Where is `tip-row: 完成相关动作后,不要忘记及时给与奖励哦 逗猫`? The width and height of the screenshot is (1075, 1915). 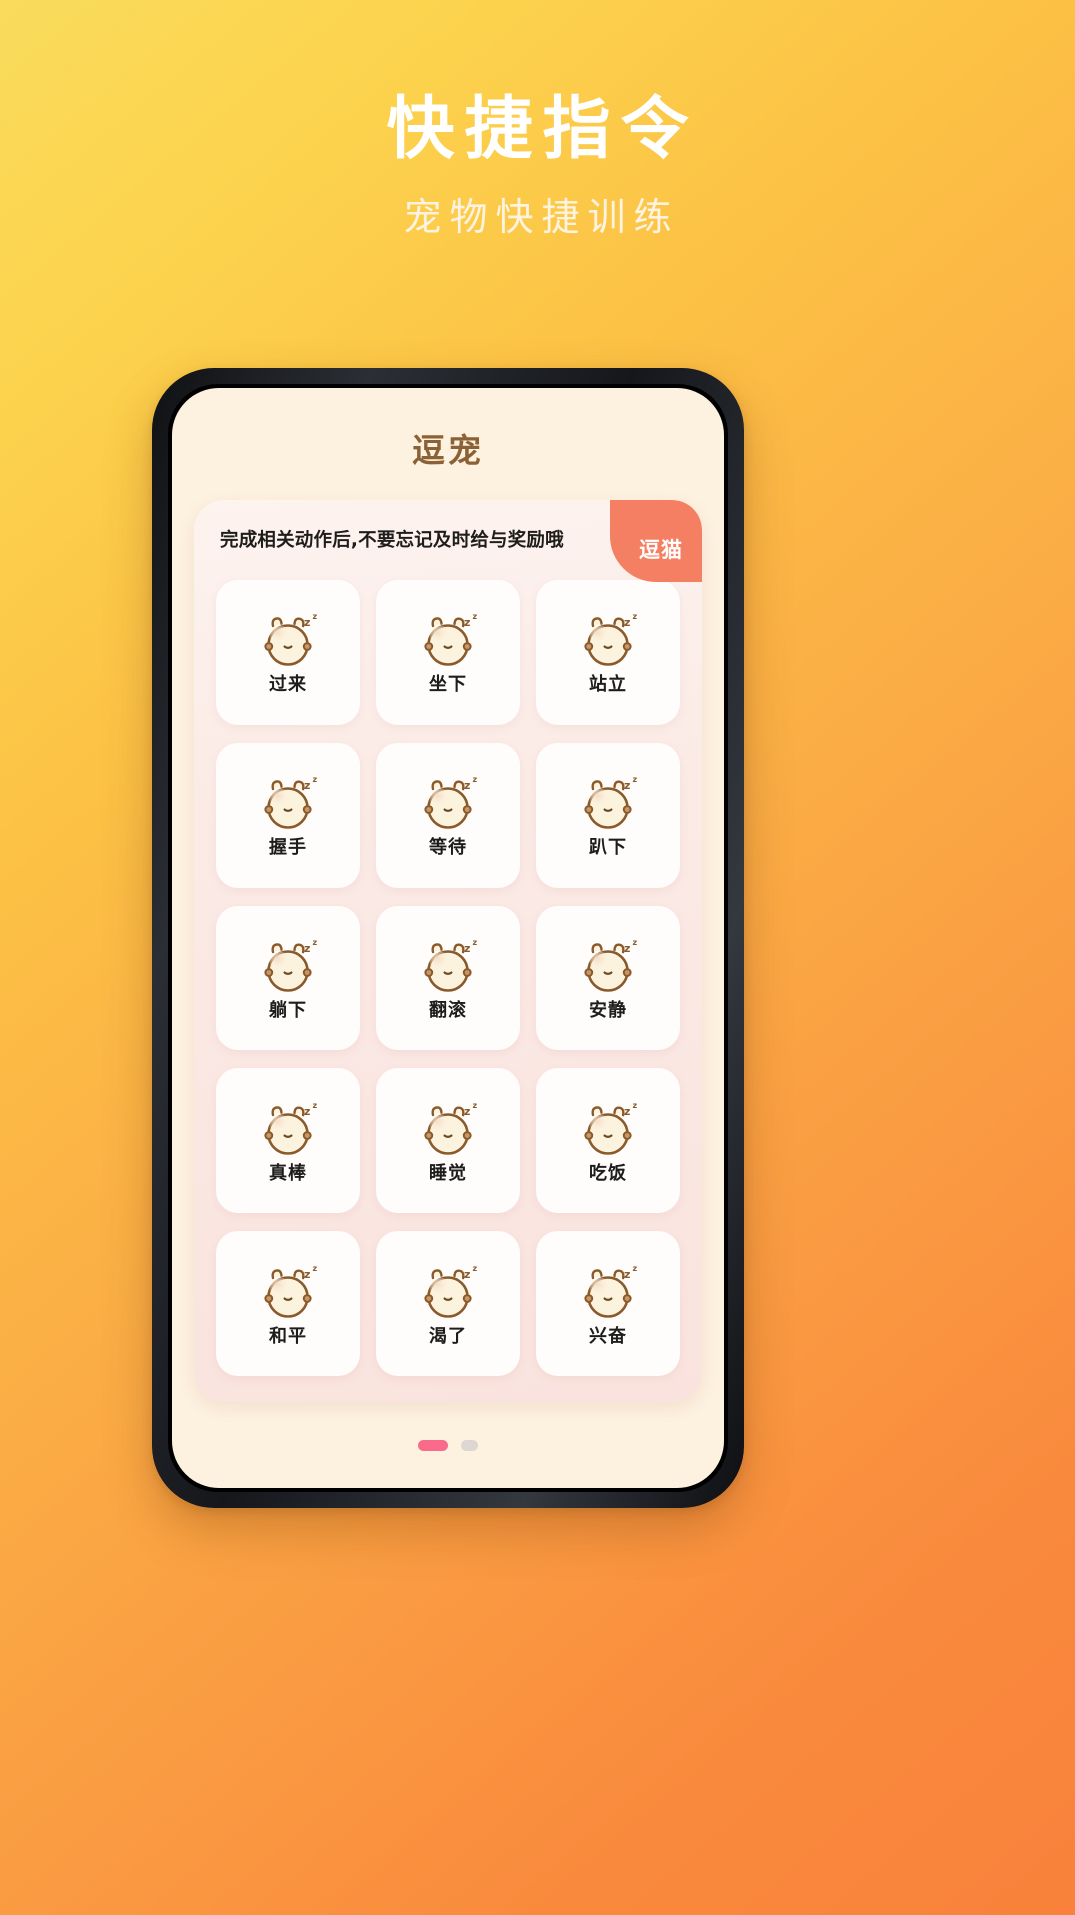
tip-row: 完成相关动作后,不要忘记及时给与奖励哦 逗猫 is located at coordinates (448, 541).